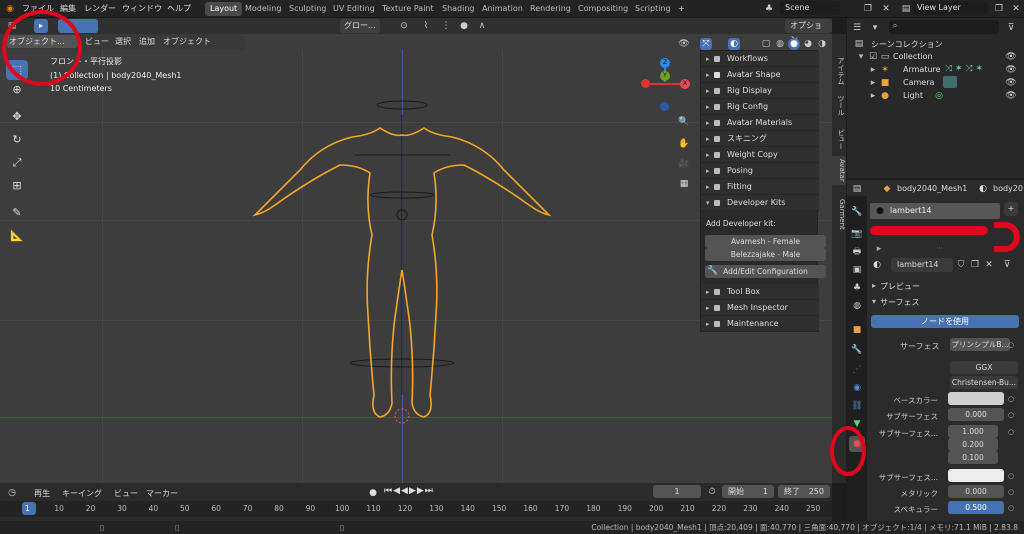  I want to click on remove-view-layer-icon: ✕, so click(1016, 9).